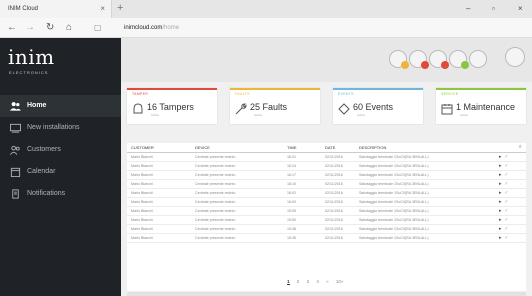 The width and height of the screenshot is (532, 296). What do you see at coordinates (338, 211) in the screenshot?
I see `table-cell: 02/11/2016` at bounding box center [338, 211].